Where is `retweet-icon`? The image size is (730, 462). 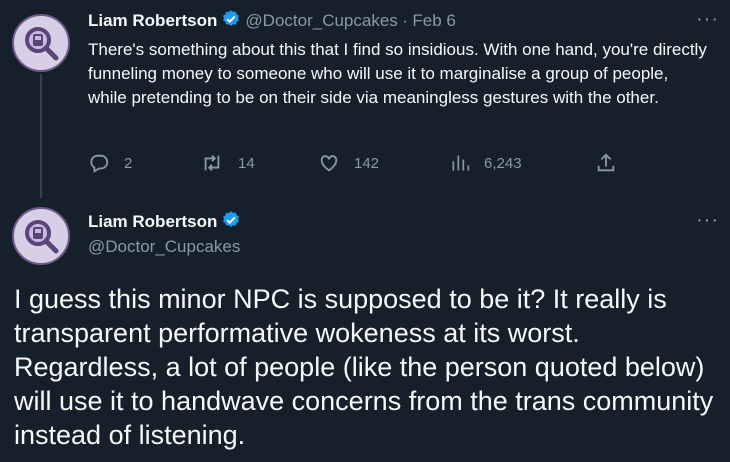 retweet-icon is located at coordinates (212, 163).